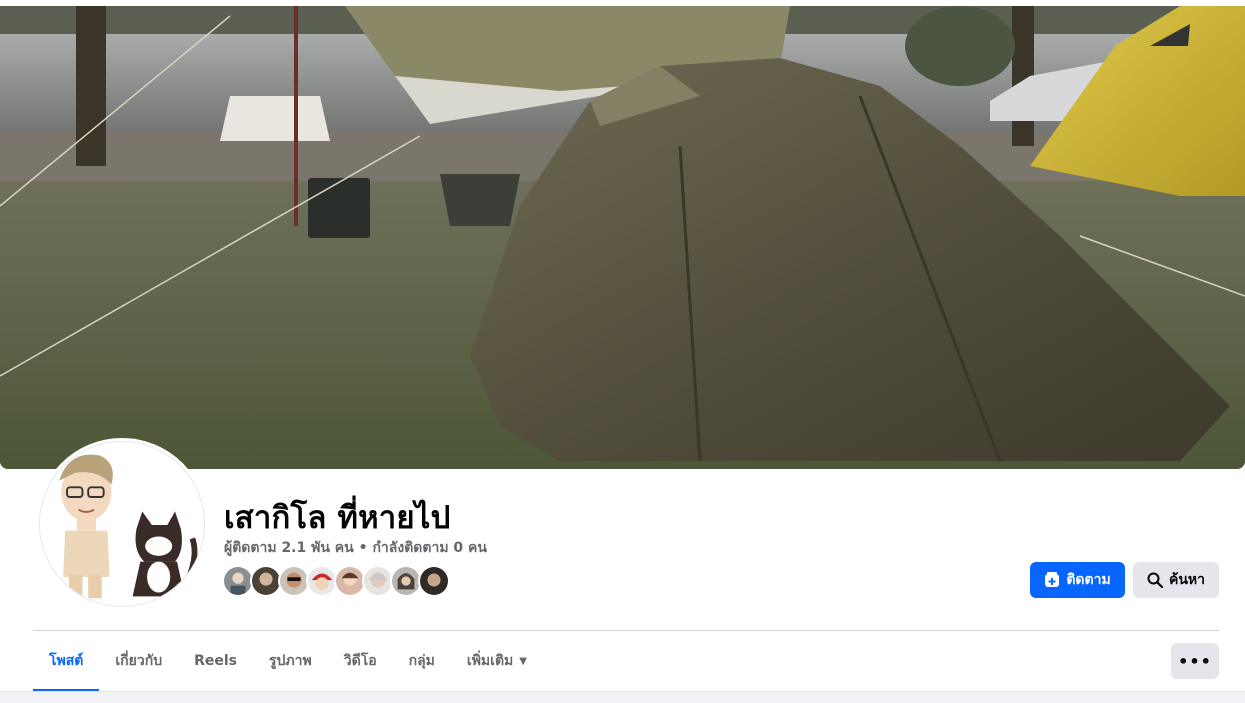 Image resolution: width=1245 pixels, height=703 pixels. I want to click on search-icon, so click(1155, 580).